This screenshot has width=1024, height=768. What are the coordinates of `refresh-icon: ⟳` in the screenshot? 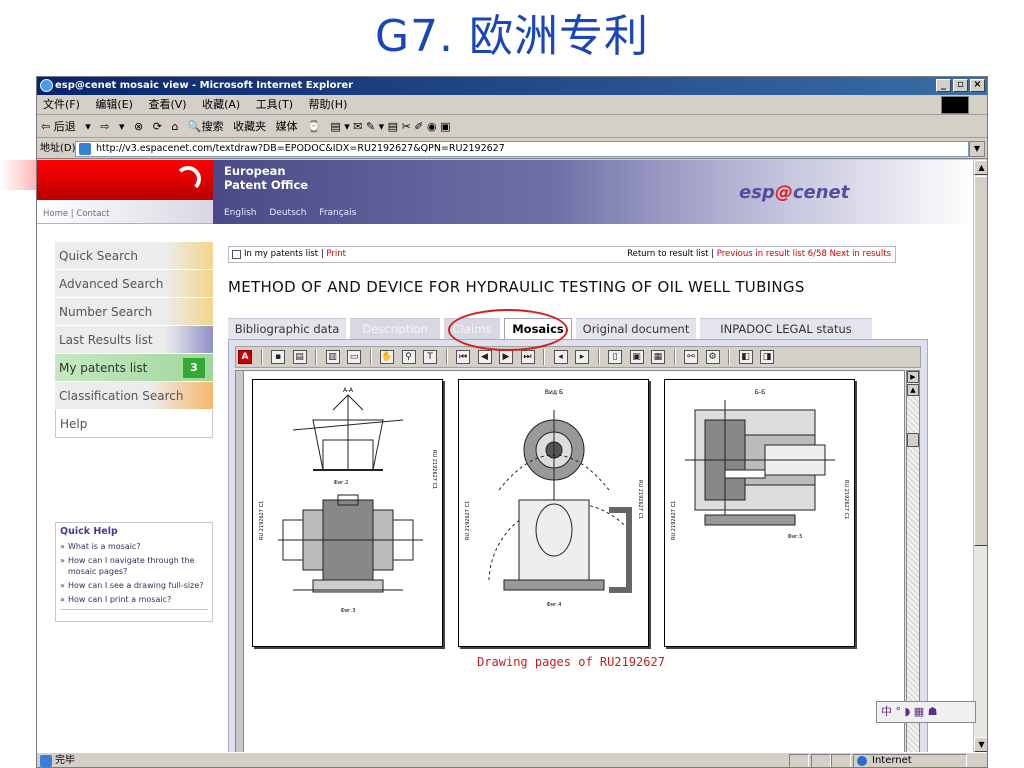 It's located at (157, 126).